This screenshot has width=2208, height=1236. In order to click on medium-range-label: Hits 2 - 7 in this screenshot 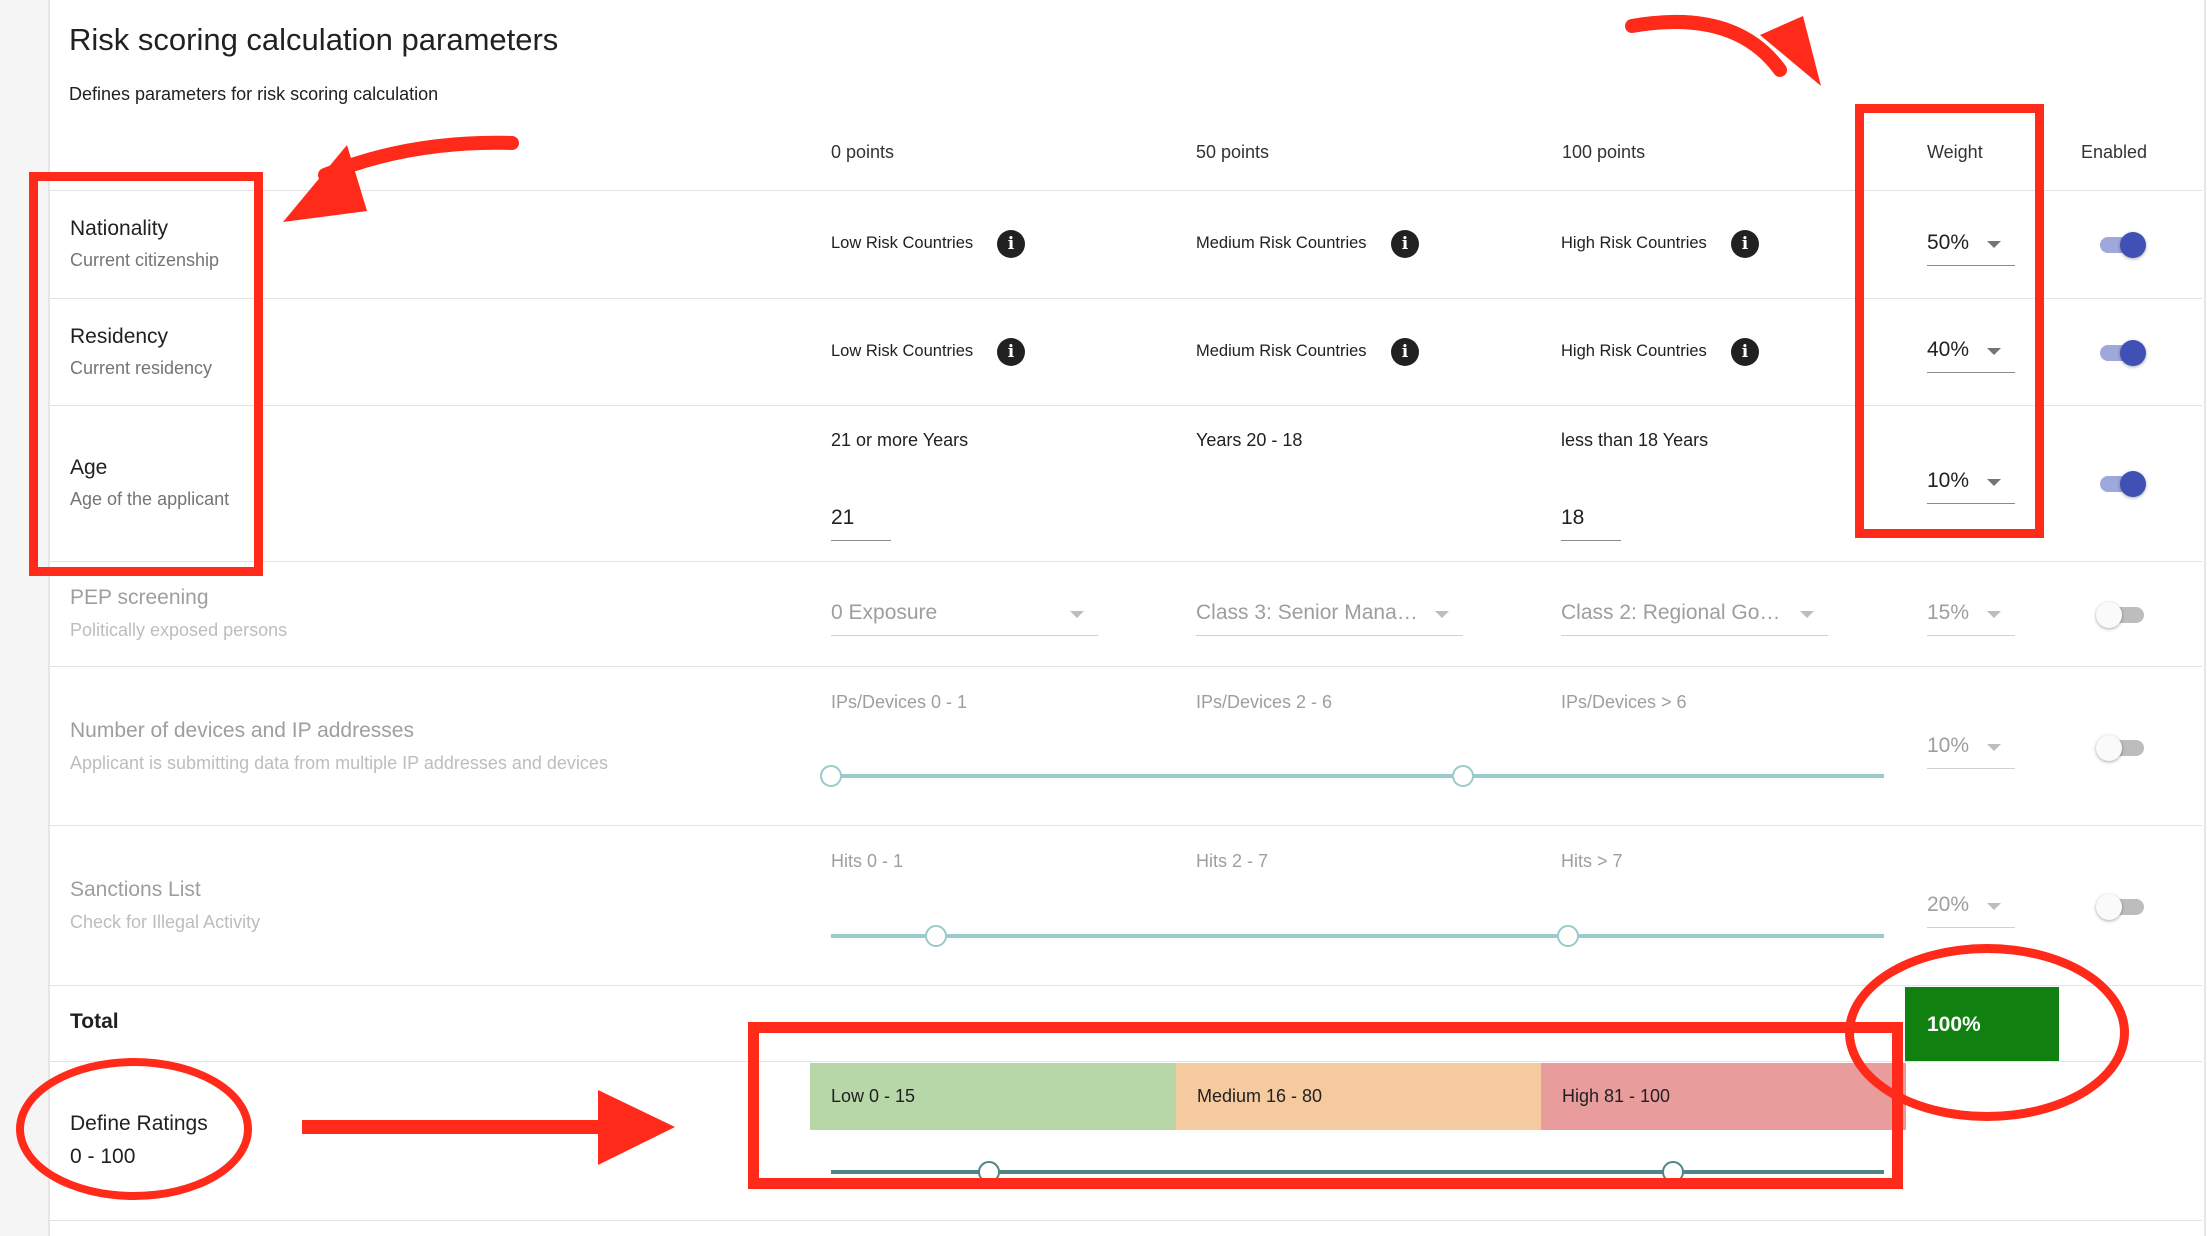, I will do `click(1232, 861)`.